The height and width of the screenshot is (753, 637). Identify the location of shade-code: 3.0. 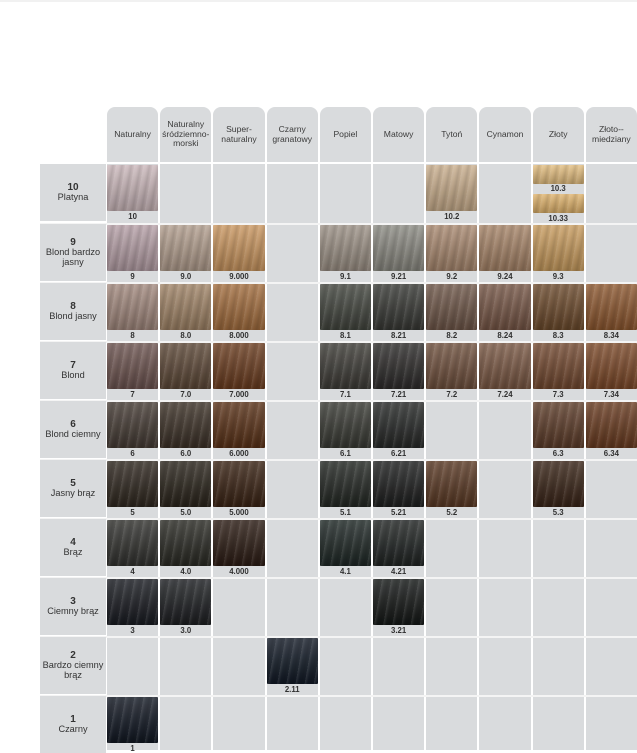
(186, 630).